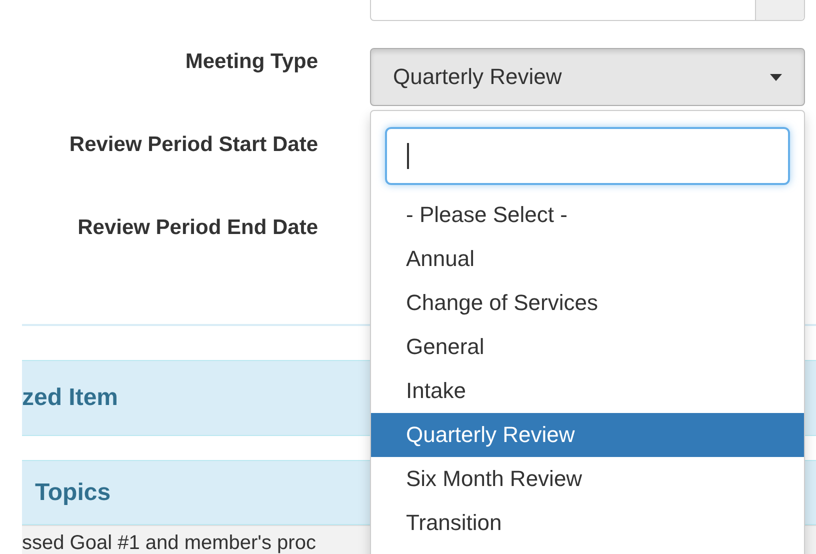 This screenshot has width=816, height=554. Describe the element at coordinates (587, 77) in the screenshot. I see `meeting-type-select: Quarterly Review` at that location.